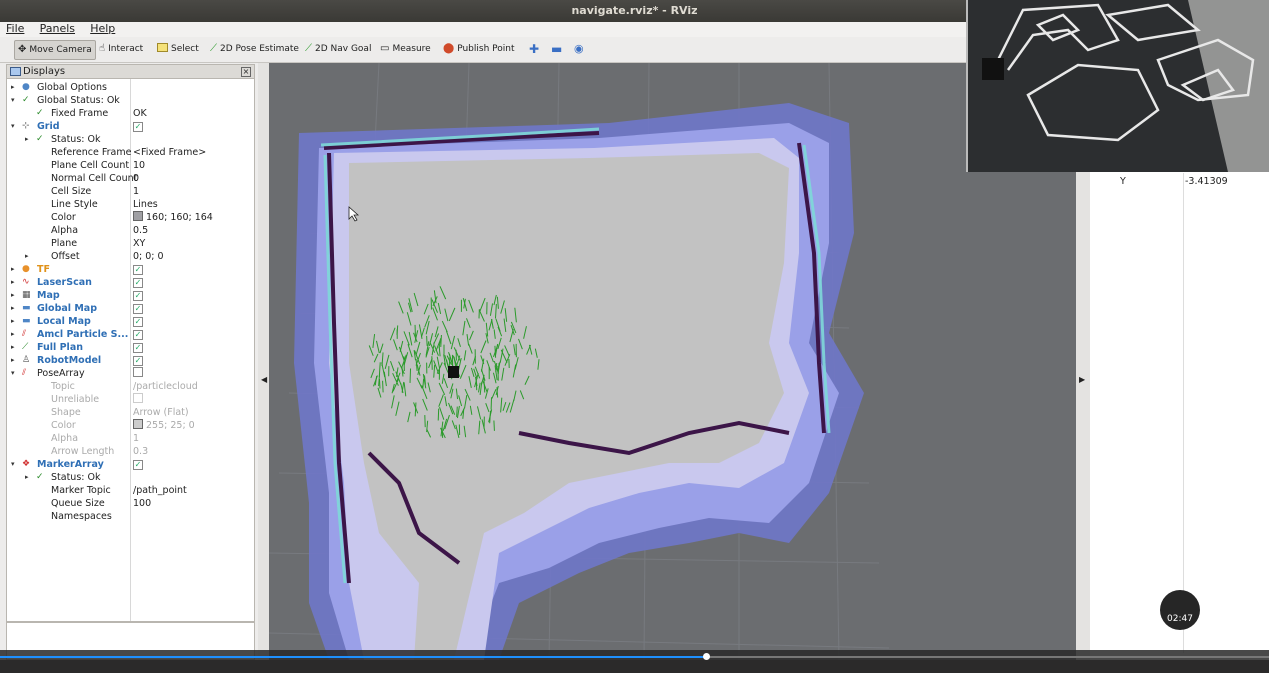 The height and width of the screenshot is (673, 1269). I want to click on tree-row: Alpha 0.5, so click(130, 230).